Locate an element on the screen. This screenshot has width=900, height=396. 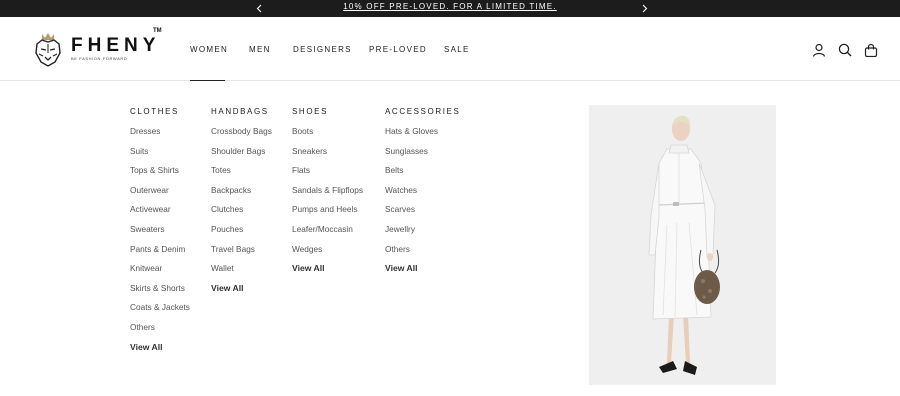
column-title: ACCESSORIES is located at coordinates (423, 111).